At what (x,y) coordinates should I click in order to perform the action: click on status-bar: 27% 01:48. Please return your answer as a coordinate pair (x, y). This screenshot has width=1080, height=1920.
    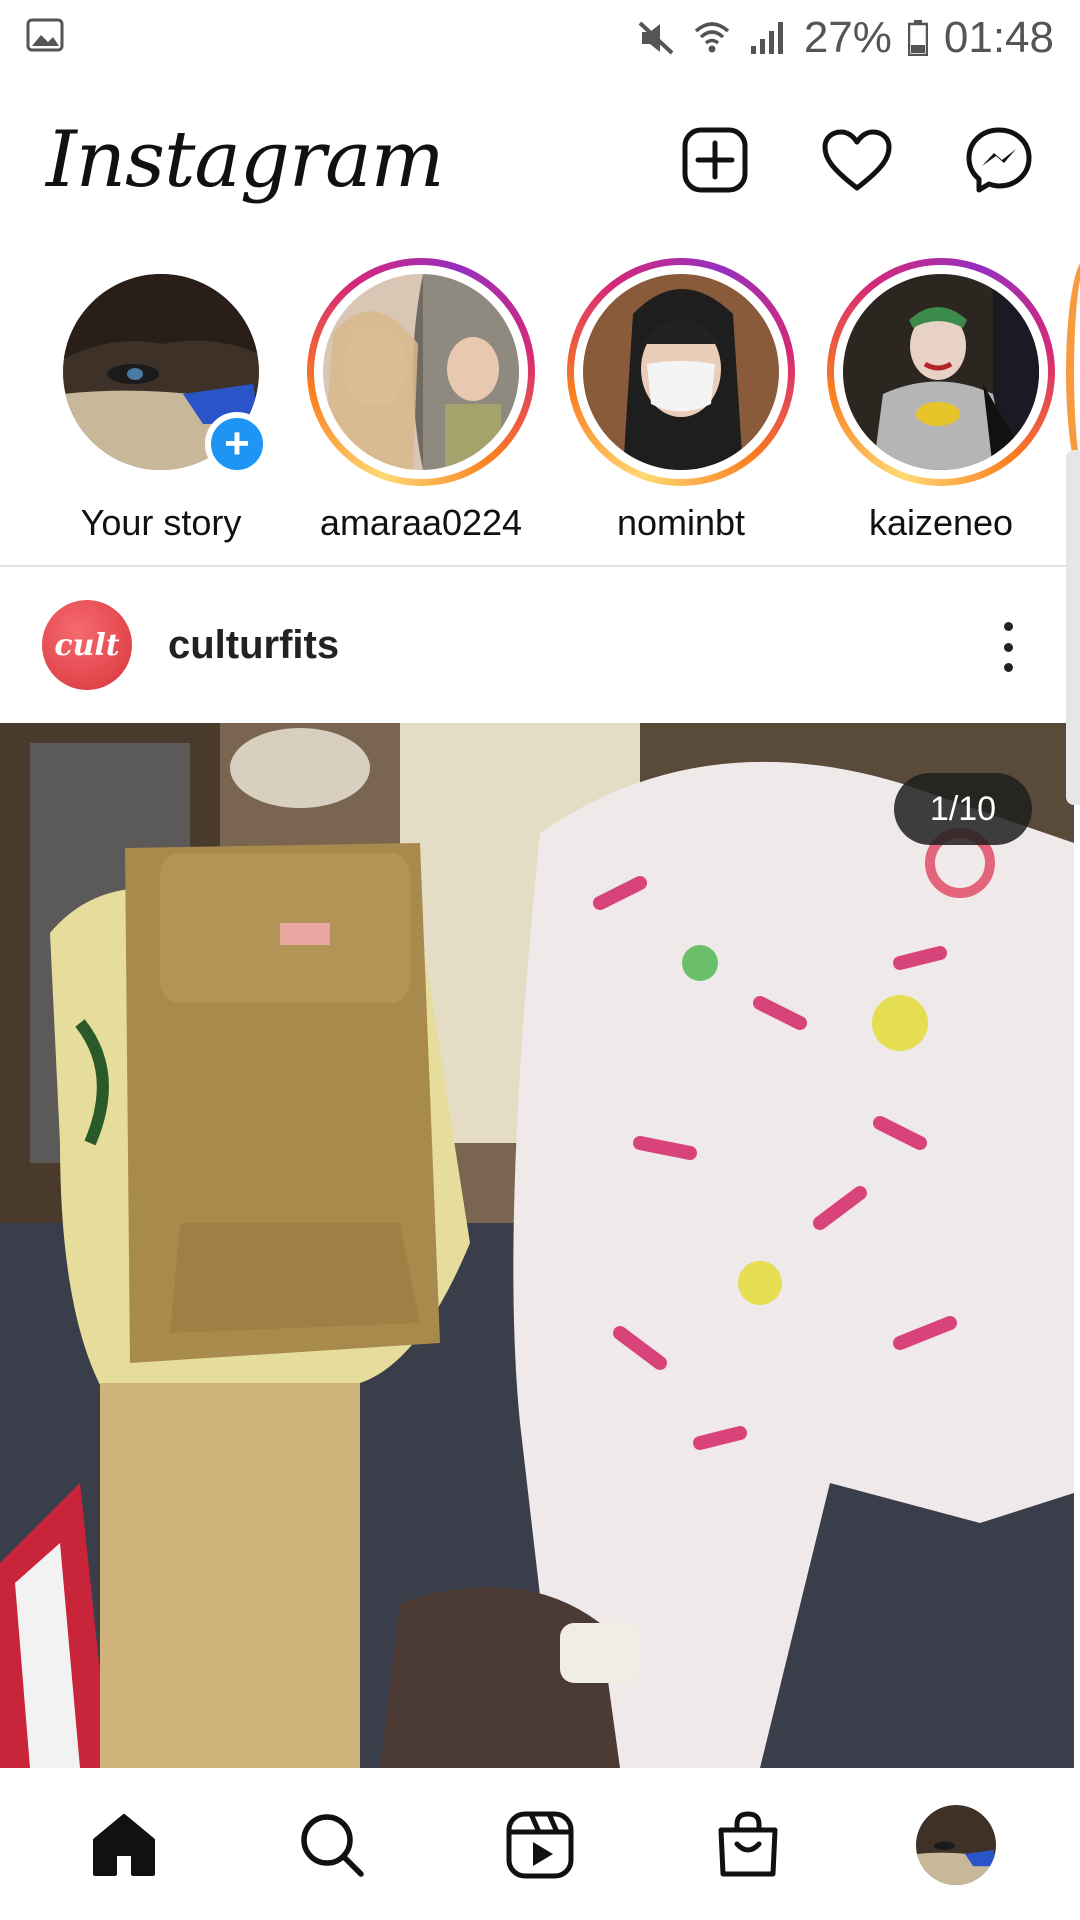
    Looking at the image, I should click on (540, 37).